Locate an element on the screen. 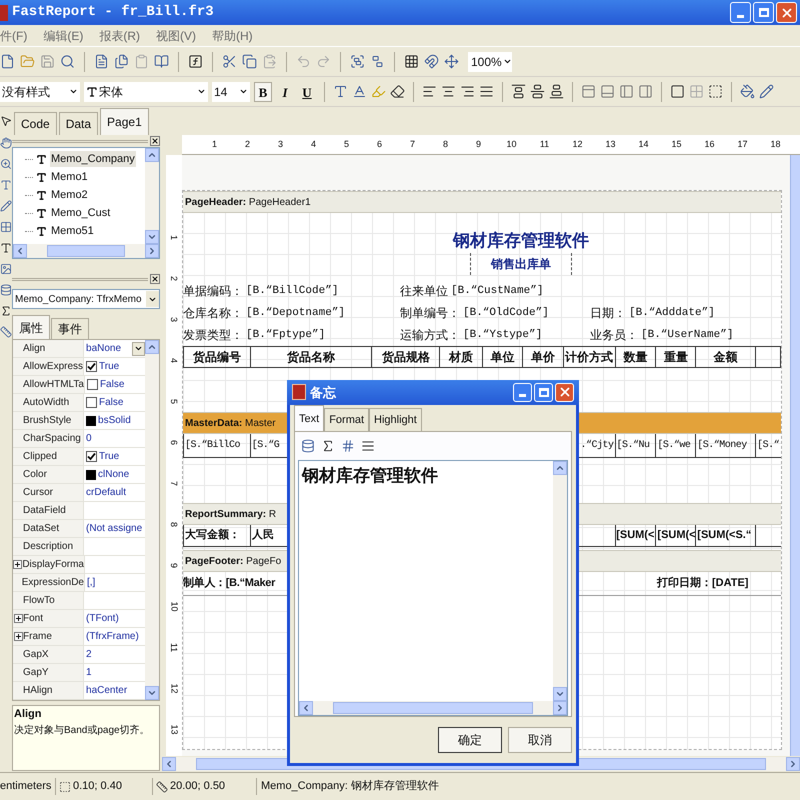 The image size is (800, 800). property-name: Align is located at coordinates (34, 349).